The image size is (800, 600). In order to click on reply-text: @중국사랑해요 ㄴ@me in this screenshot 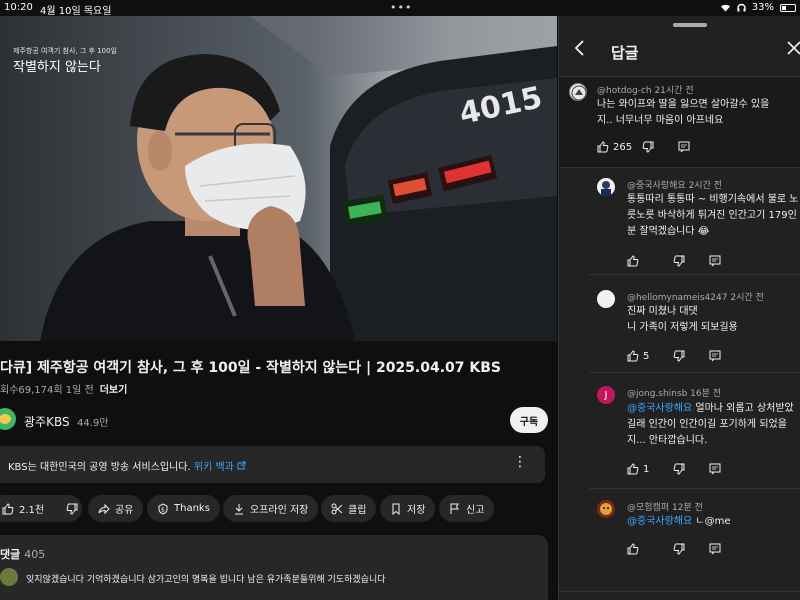, I will do `click(713, 522)`.